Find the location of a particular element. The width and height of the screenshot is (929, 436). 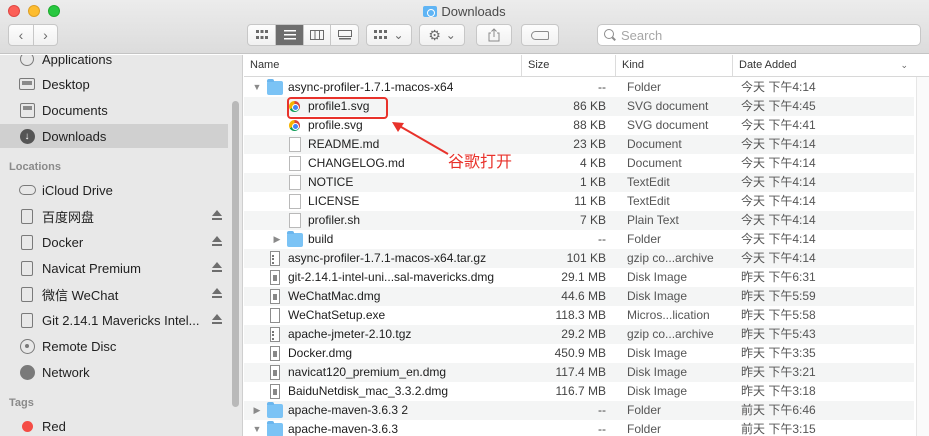

action-menu-button: ⚙ ⌄ is located at coordinates (442, 35).